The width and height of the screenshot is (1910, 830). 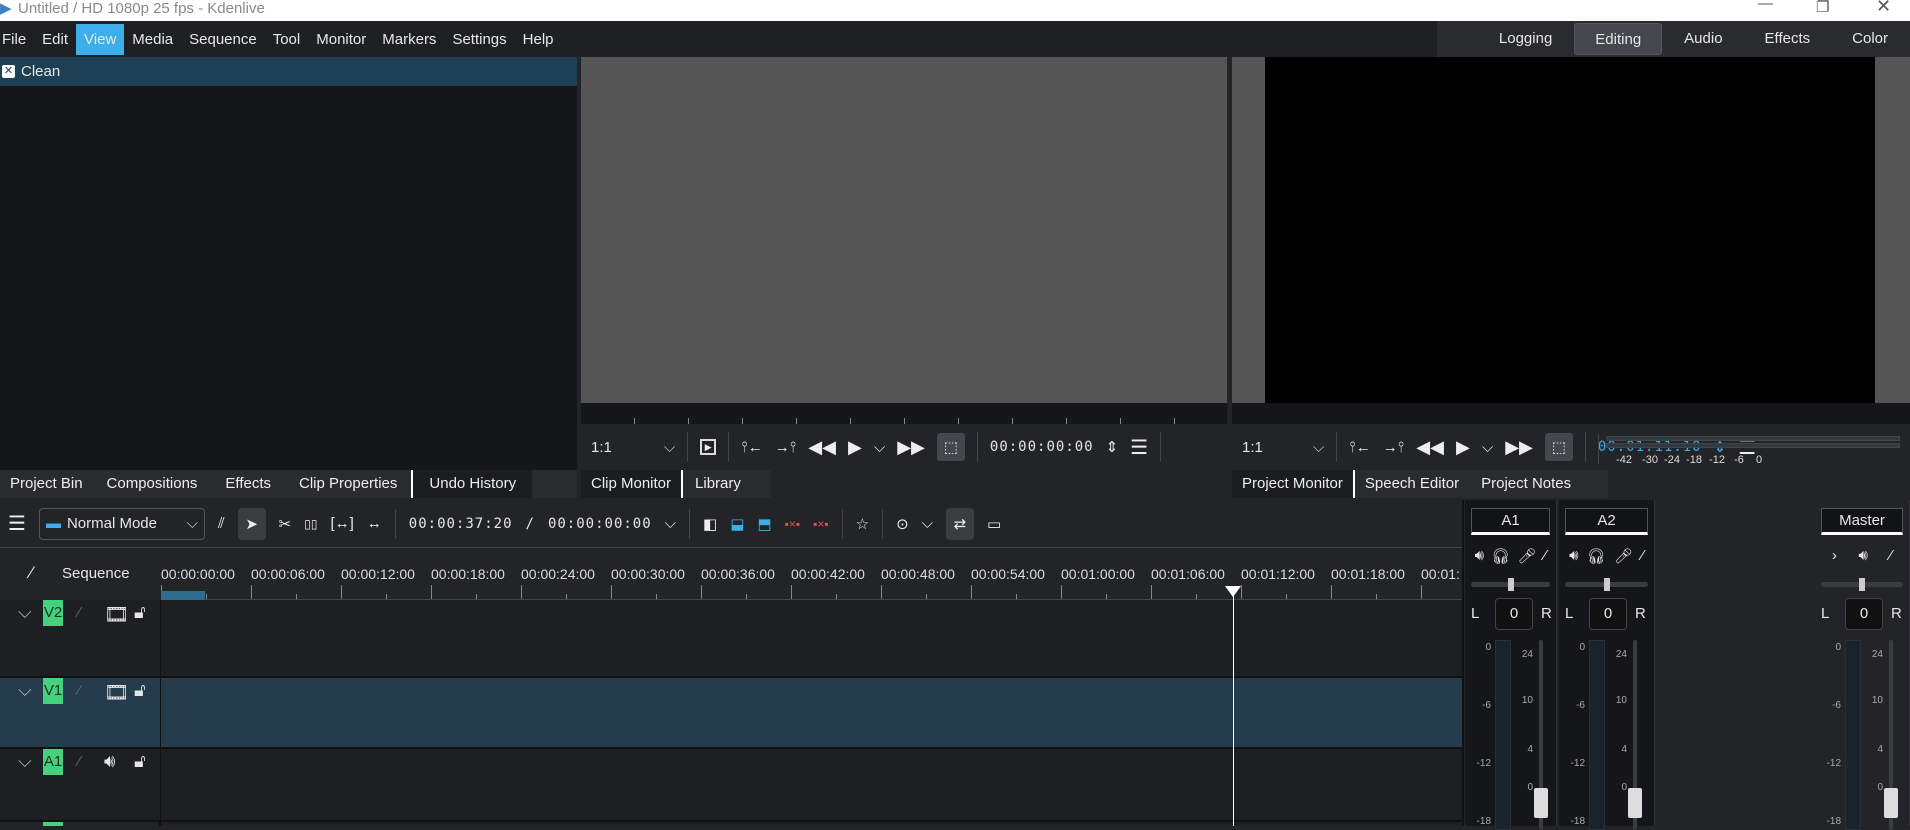 I want to click on clip-frame-icon: ▶, so click(x=708, y=447).